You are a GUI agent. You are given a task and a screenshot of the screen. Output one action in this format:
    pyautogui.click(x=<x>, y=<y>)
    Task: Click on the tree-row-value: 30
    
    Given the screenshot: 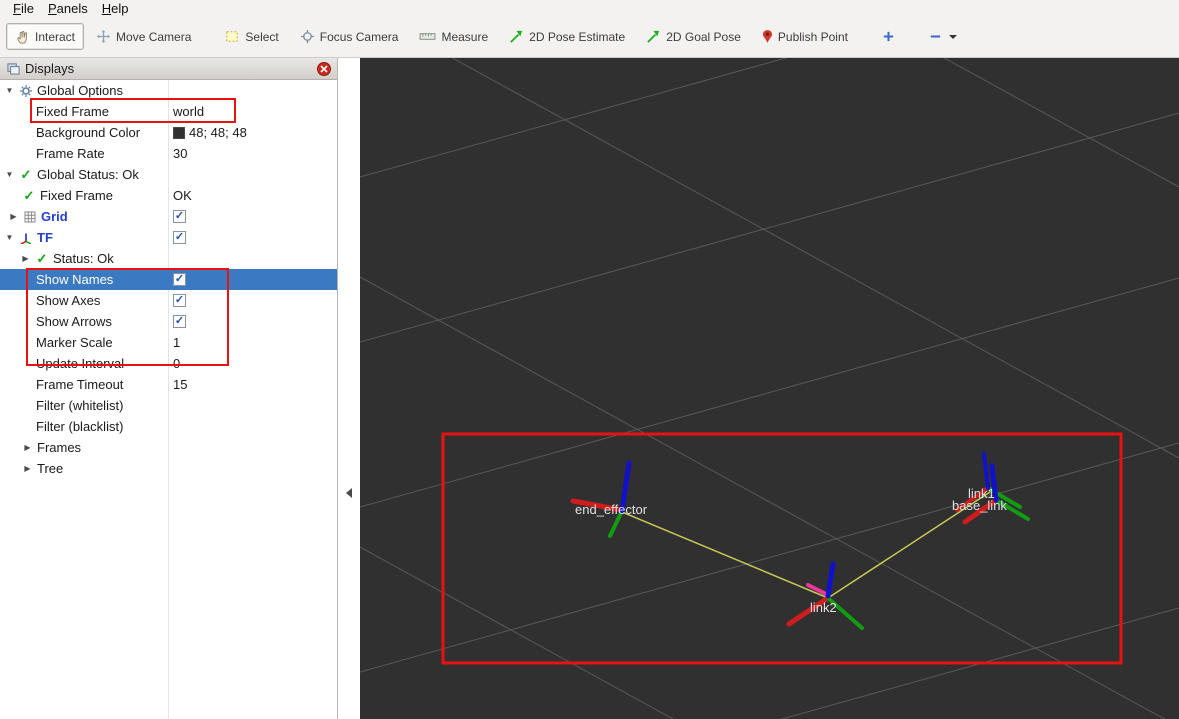 What is the action you would take?
    pyautogui.click(x=180, y=153)
    